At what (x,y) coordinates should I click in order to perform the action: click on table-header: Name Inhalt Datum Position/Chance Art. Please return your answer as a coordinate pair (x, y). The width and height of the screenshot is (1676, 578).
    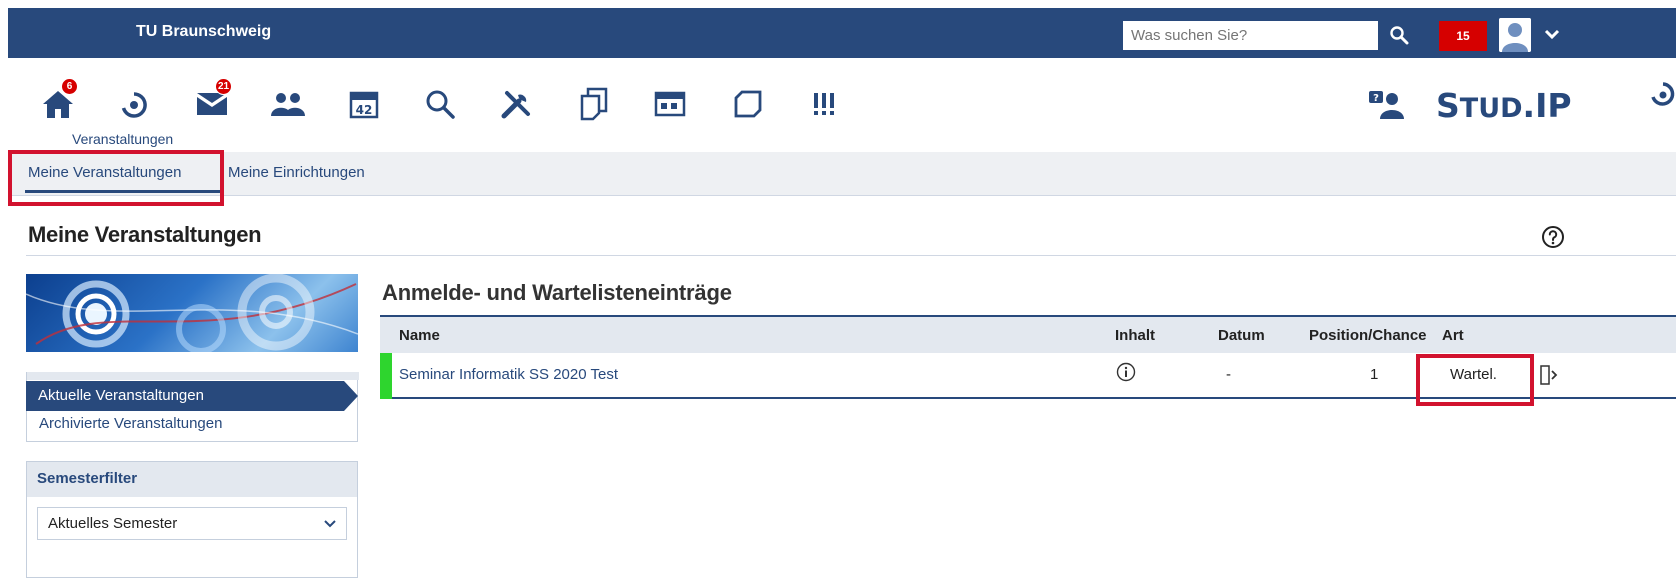
    Looking at the image, I should click on (1028, 334).